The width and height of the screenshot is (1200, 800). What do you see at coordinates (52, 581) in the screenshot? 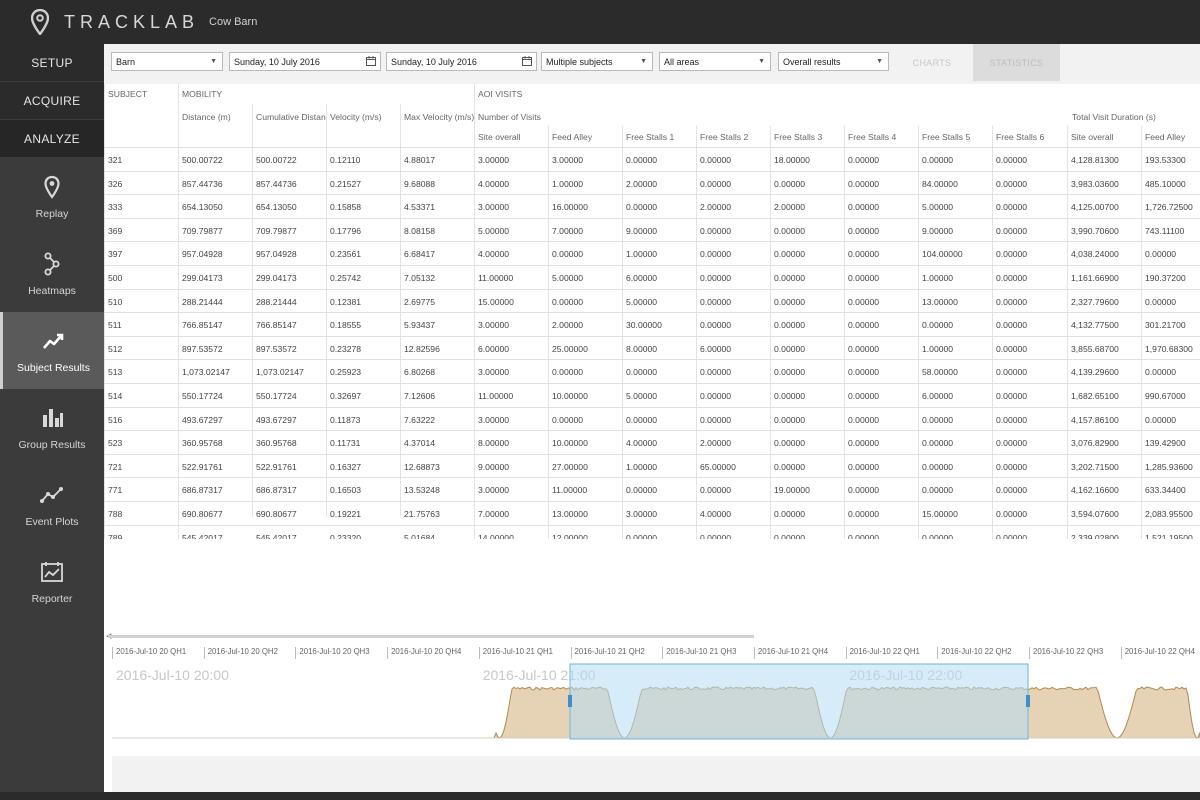
I see `sidebar-item-reporter: Reporter` at bounding box center [52, 581].